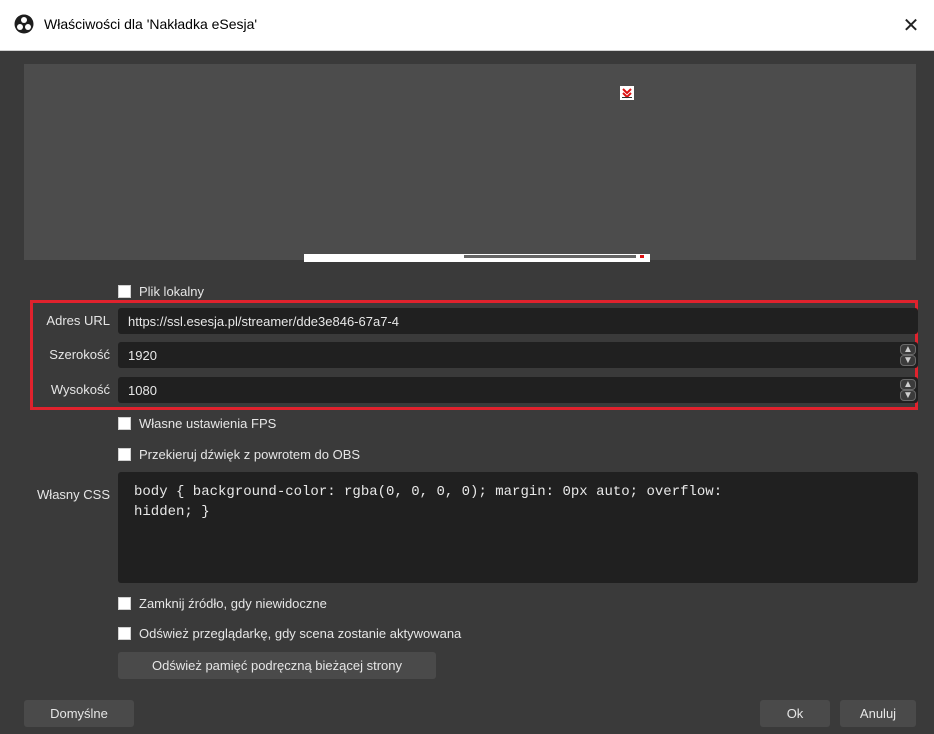 The image size is (934, 734). I want to click on url-label: Adres URL, so click(78, 320).